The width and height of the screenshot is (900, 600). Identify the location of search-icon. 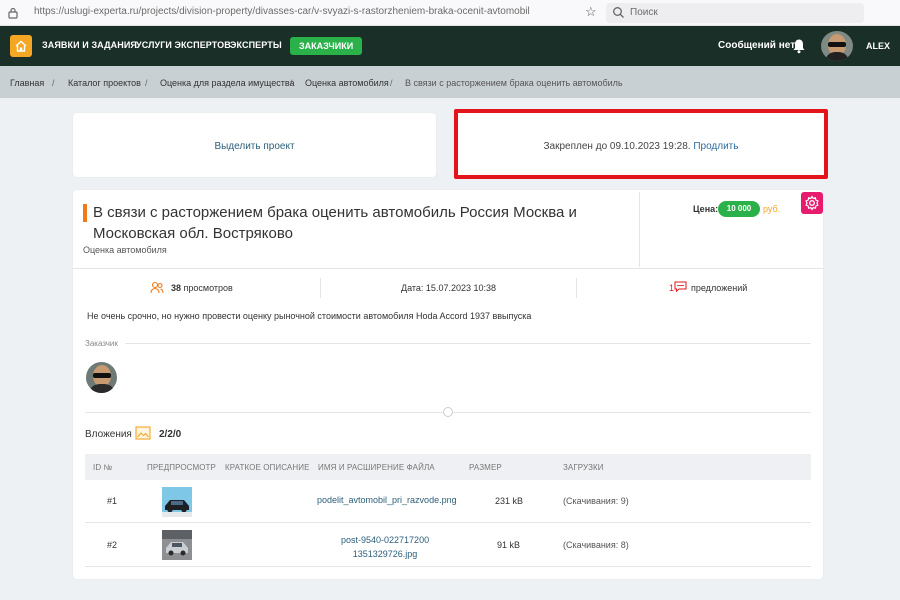
(618, 12).